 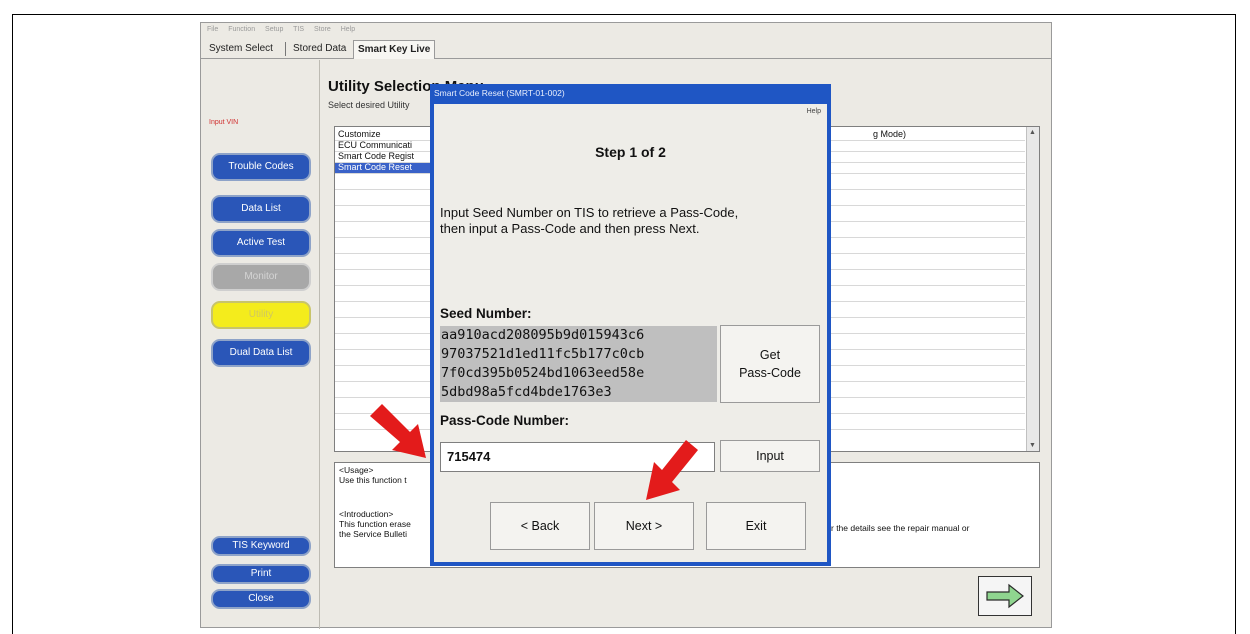 What do you see at coordinates (261, 243) in the screenshot?
I see `active-test-button: Active Test` at bounding box center [261, 243].